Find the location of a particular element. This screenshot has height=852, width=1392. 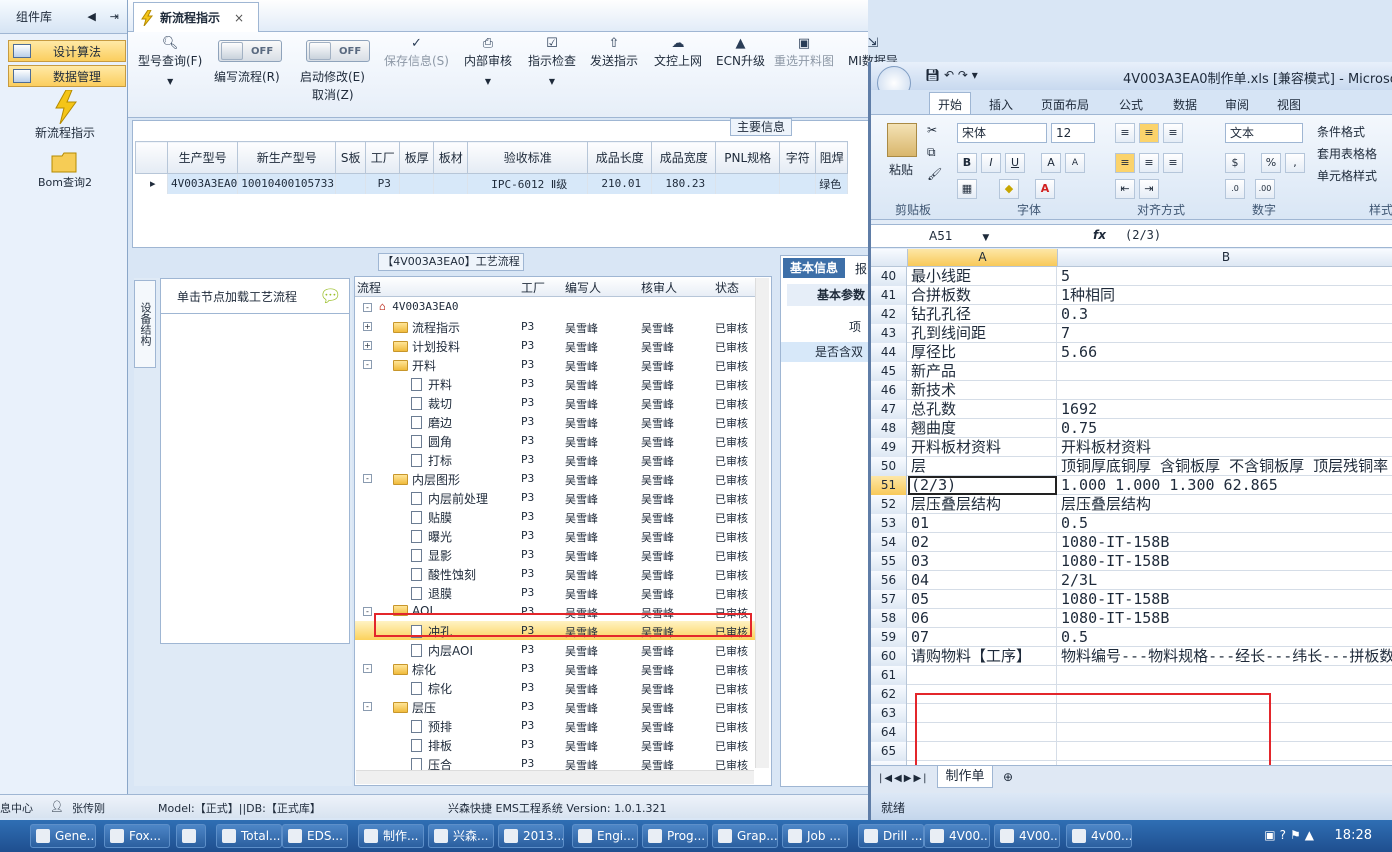

cell-b: 0.75 is located at coordinates (1225, 428).